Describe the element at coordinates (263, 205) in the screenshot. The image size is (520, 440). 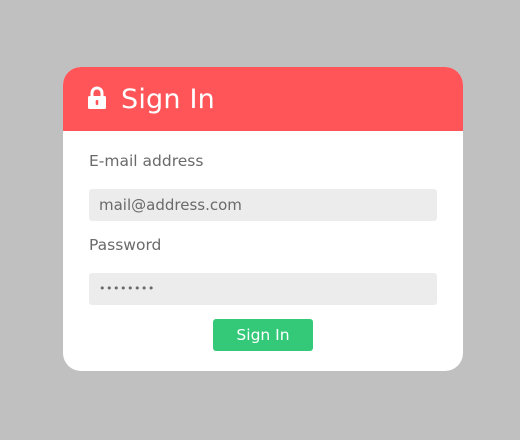
I see `email-field: mail@address.com` at that location.